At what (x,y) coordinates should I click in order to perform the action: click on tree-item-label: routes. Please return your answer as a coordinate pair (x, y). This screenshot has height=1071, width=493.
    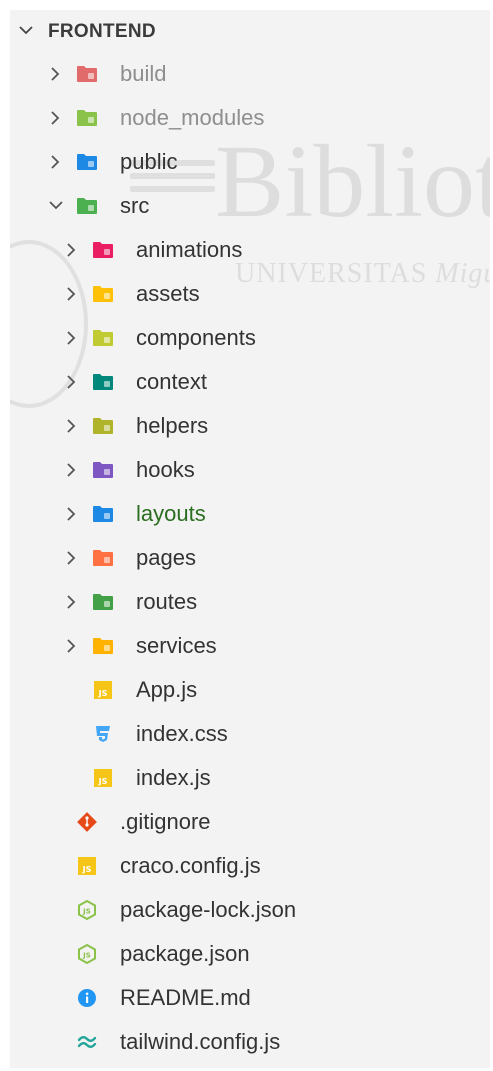
    Looking at the image, I should click on (167, 601).